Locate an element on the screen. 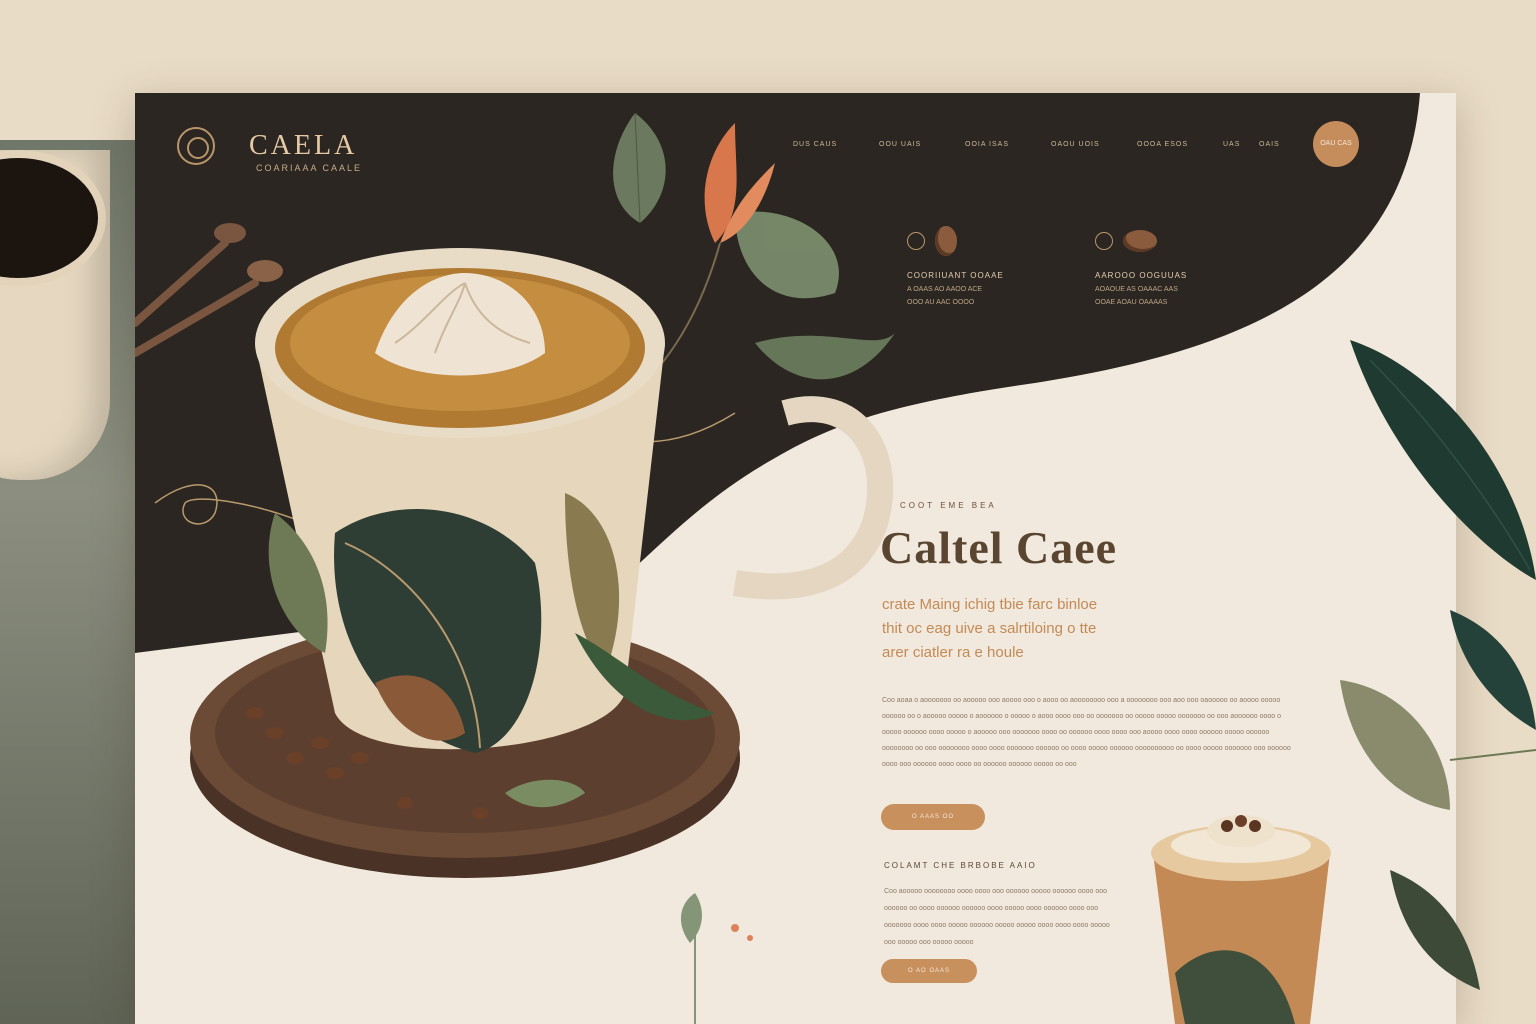  hero-cta-button: O AAAS OO is located at coordinates (933, 817).